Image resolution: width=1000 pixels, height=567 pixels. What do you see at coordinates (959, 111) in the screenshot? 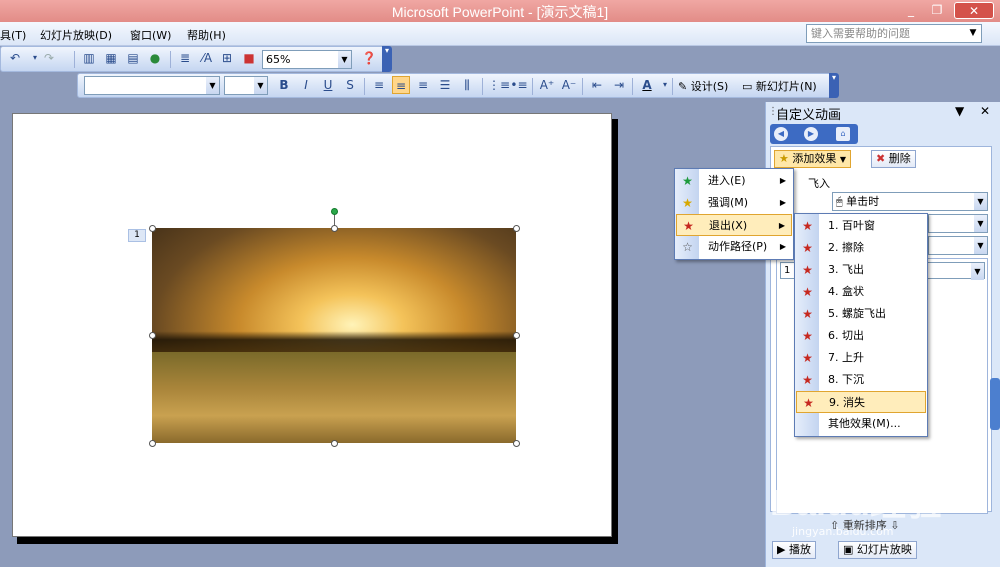
I see `pane-menu-icon: ▼` at bounding box center [959, 111].